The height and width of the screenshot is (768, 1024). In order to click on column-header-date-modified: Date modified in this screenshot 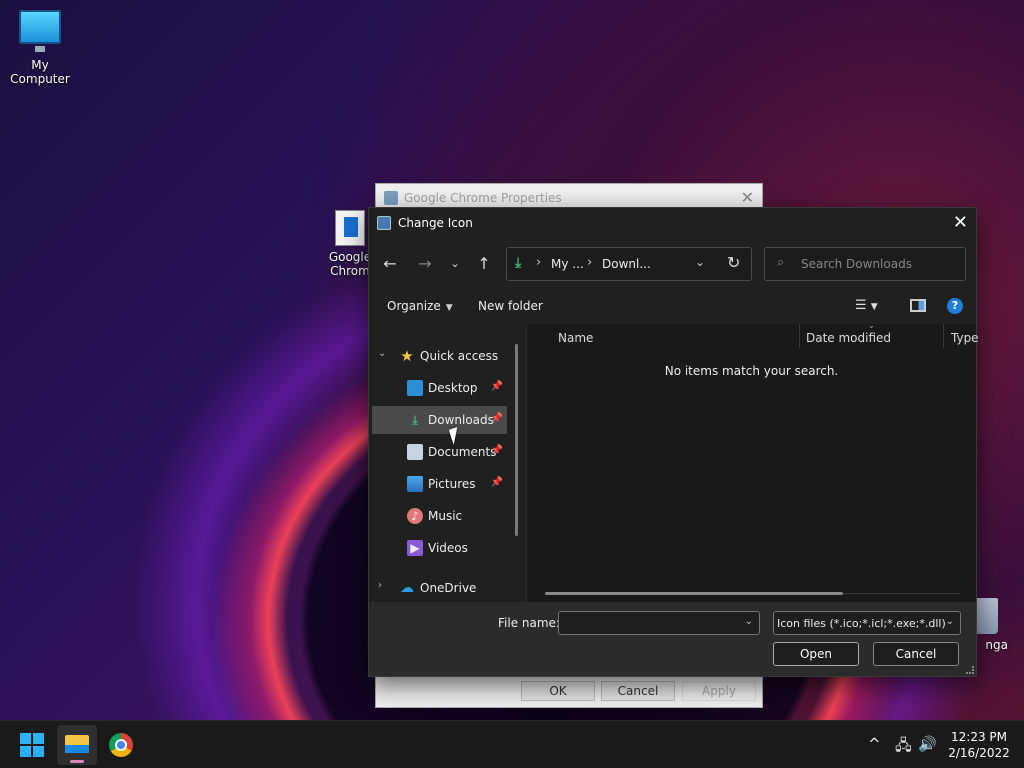, I will do `click(848, 338)`.